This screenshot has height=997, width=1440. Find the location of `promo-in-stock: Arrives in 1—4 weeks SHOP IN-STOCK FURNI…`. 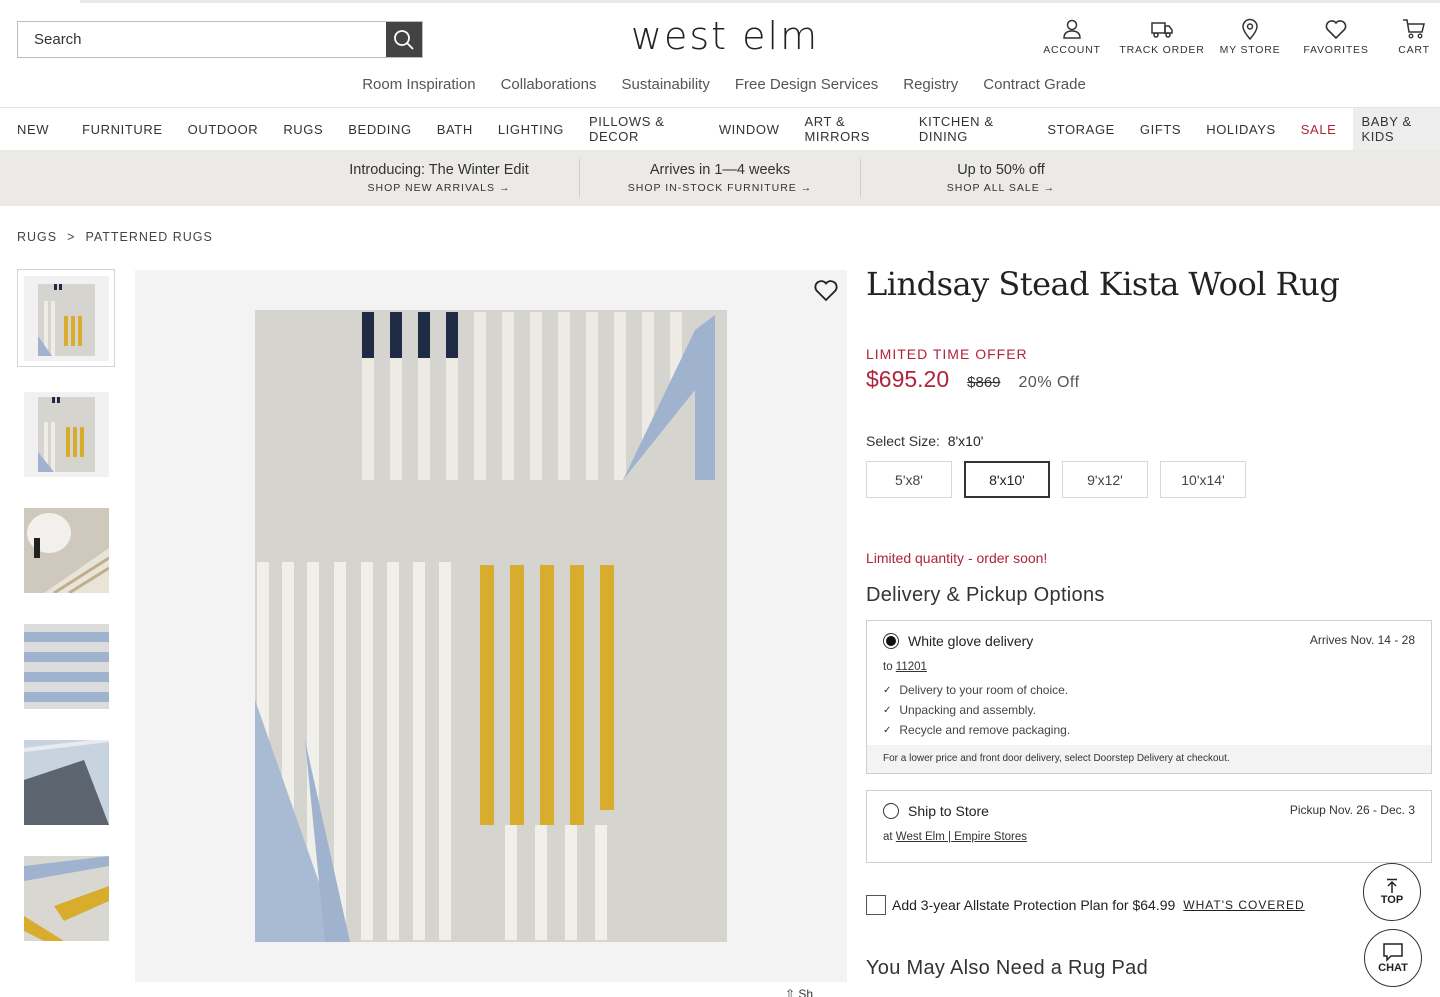

promo-in-stock: Arrives in 1—4 weeks SHOP IN-STOCK FURNI… is located at coordinates (720, 178).